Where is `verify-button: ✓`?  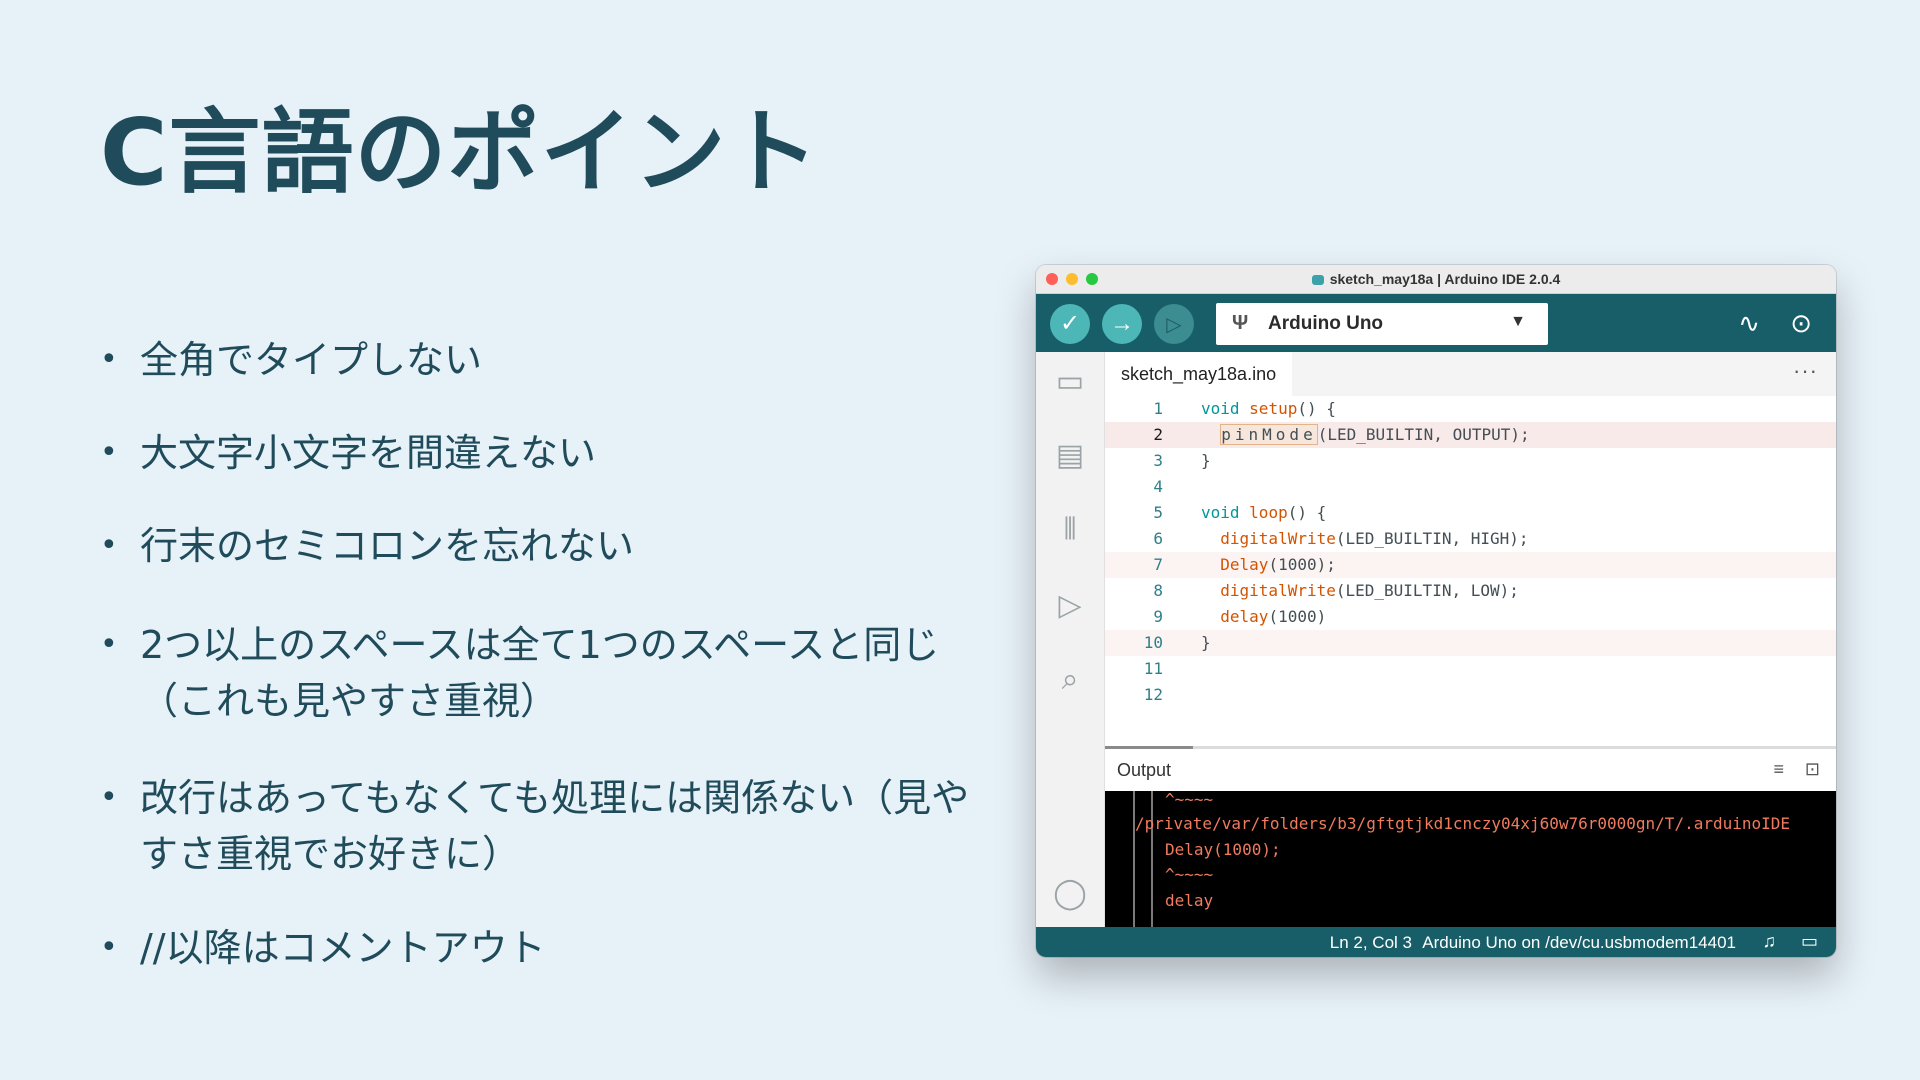 verify-button: ✓ is located at coordinates (1070, 324).